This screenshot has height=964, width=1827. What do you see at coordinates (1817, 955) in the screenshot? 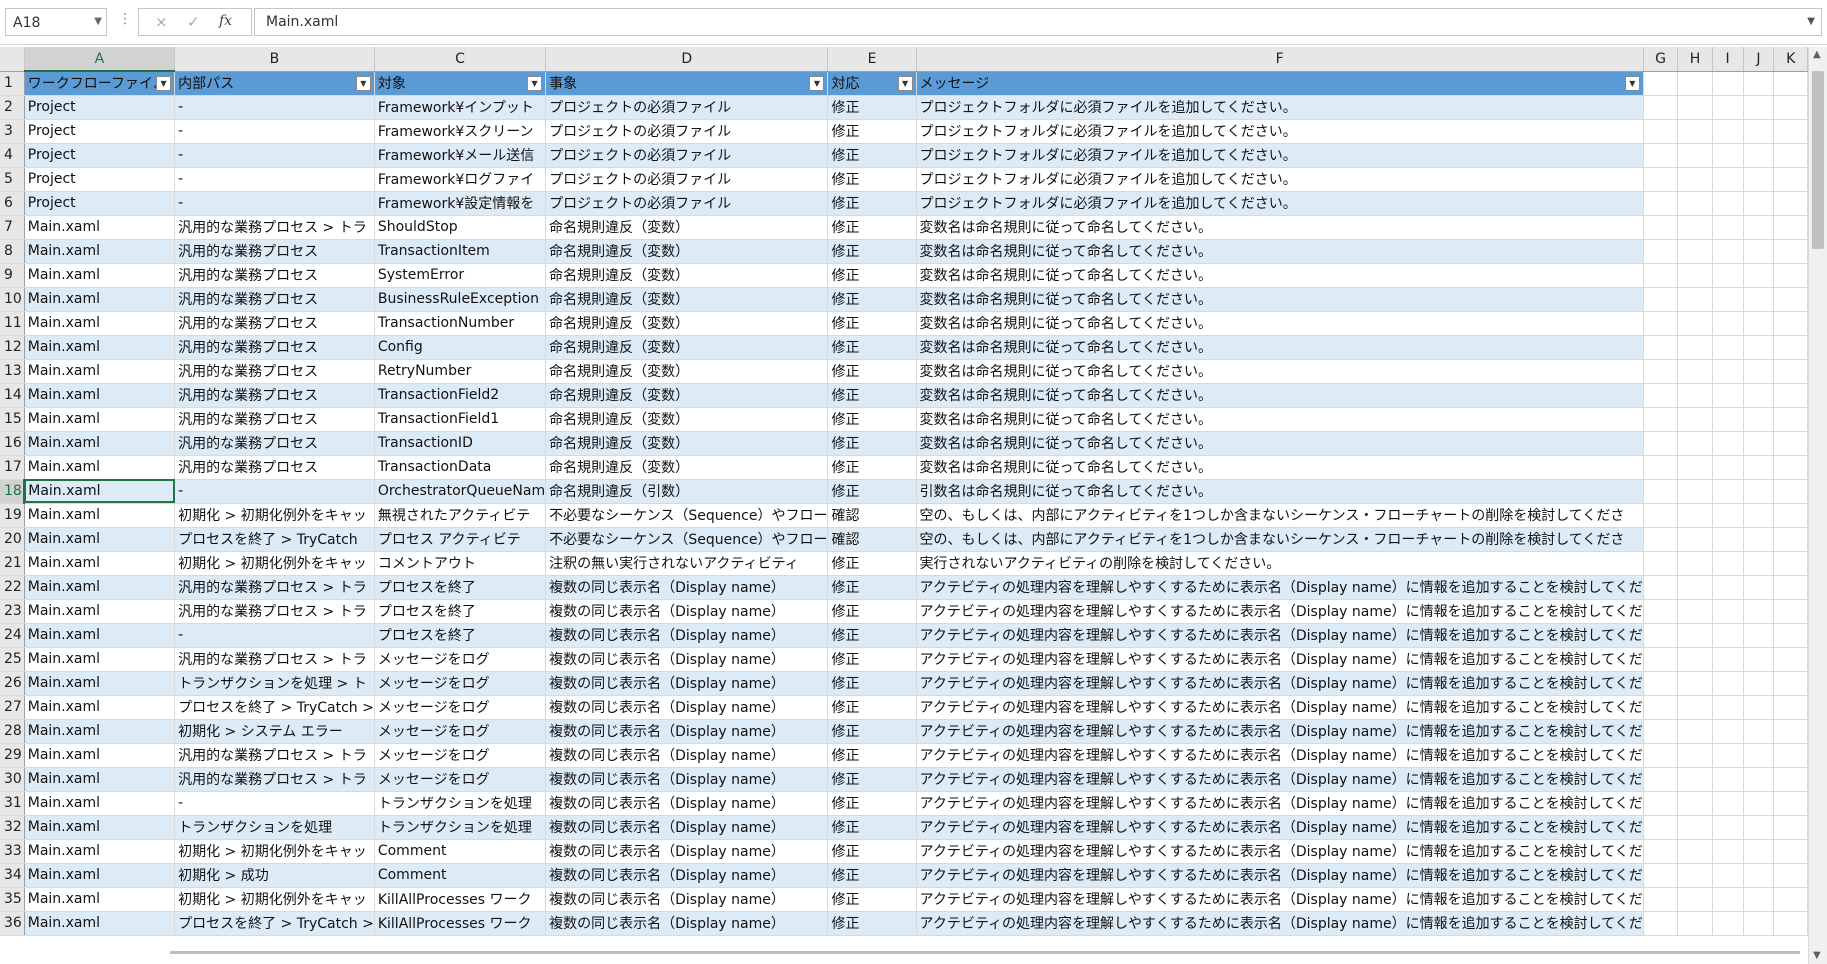
I see `scroll-down-icon: ▼` at bounding box center [1817, 955].